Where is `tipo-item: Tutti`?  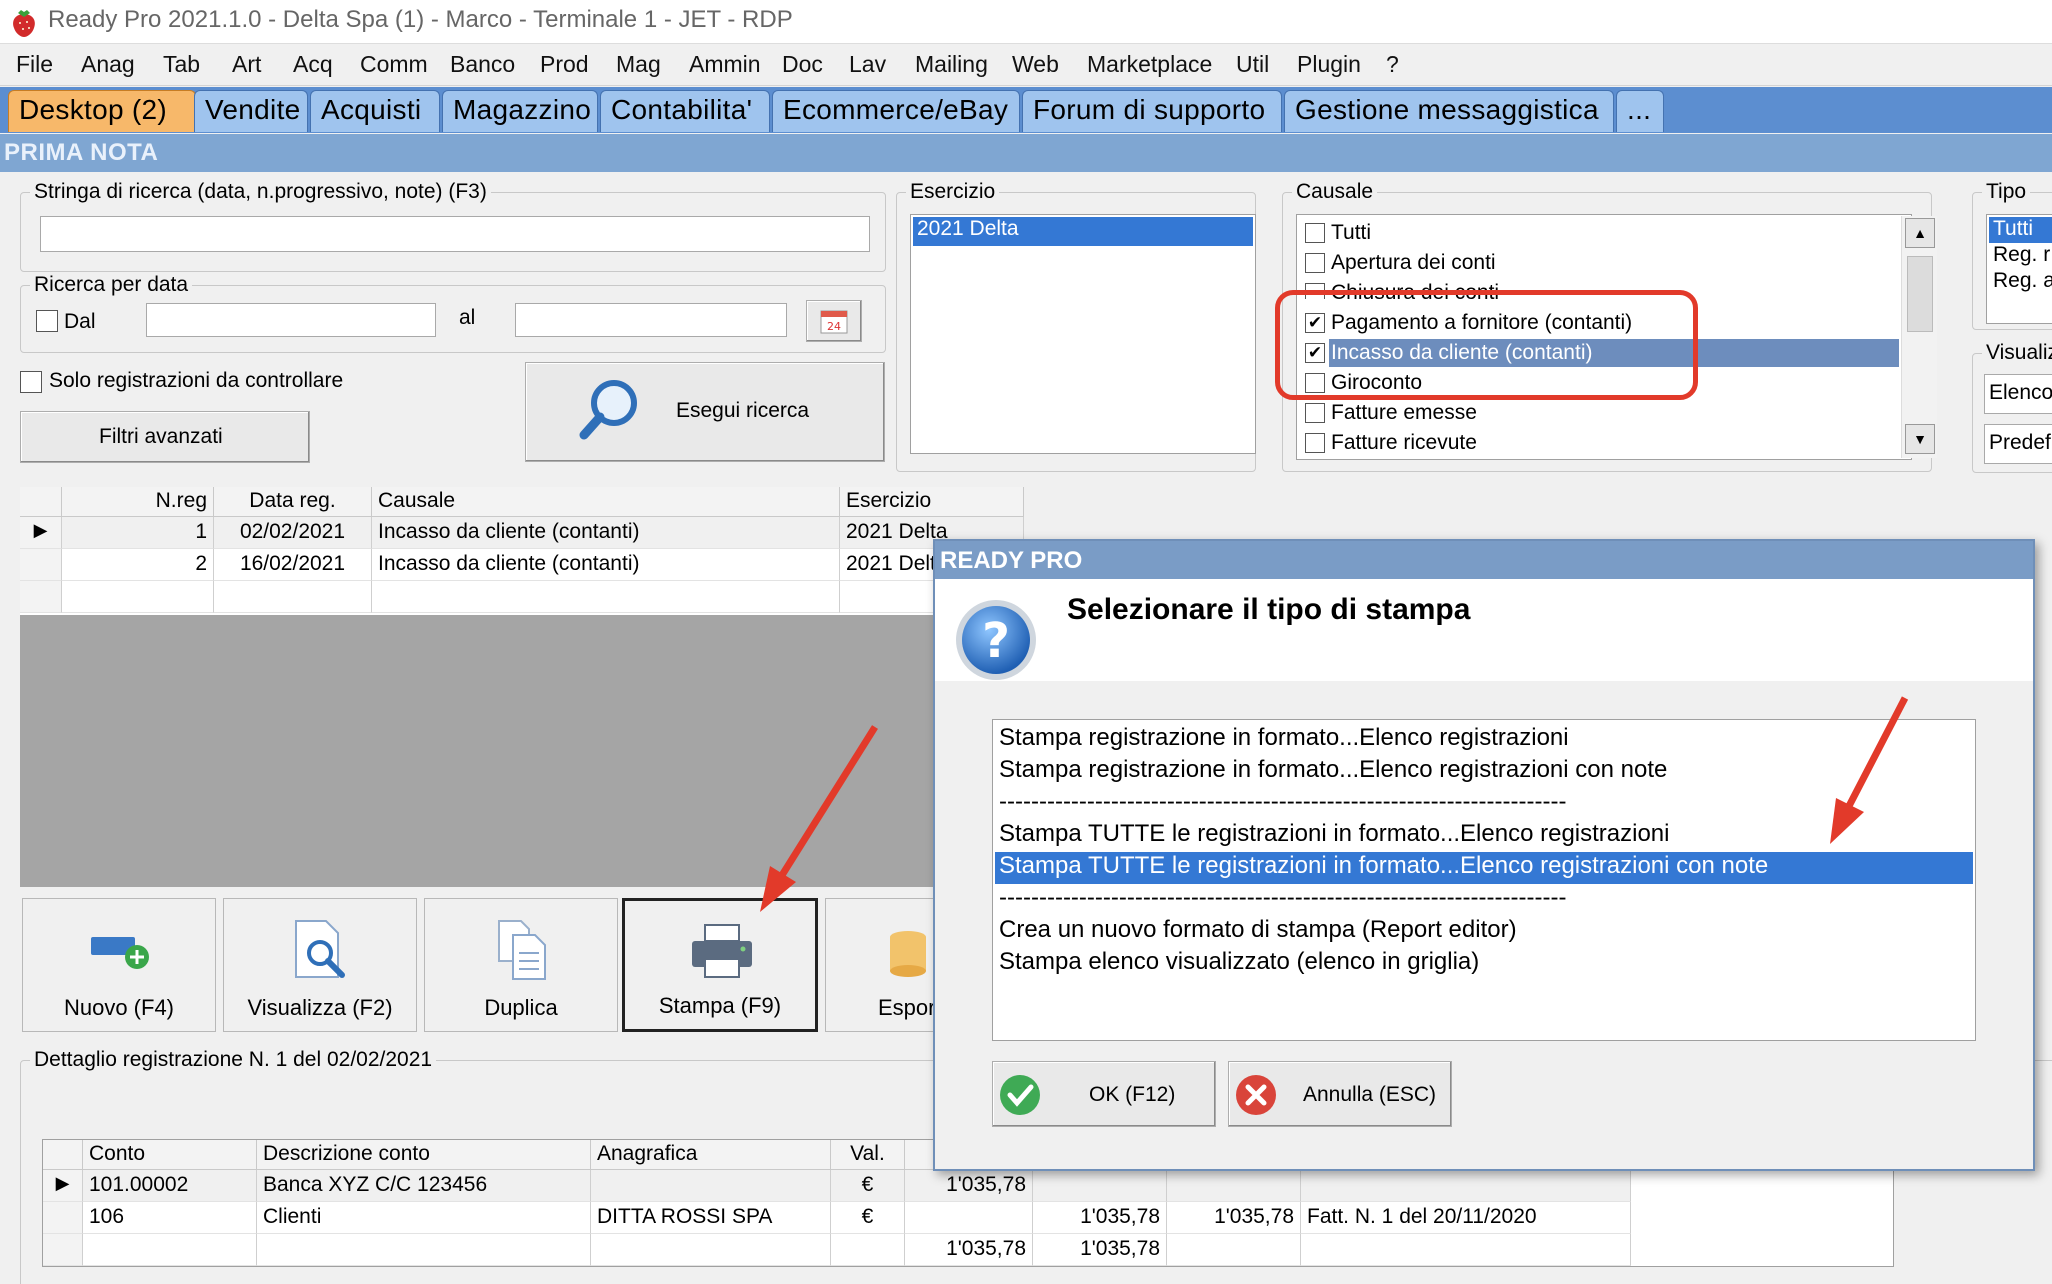
tipo-item: Tutti is located at coordinates (2020, 230).